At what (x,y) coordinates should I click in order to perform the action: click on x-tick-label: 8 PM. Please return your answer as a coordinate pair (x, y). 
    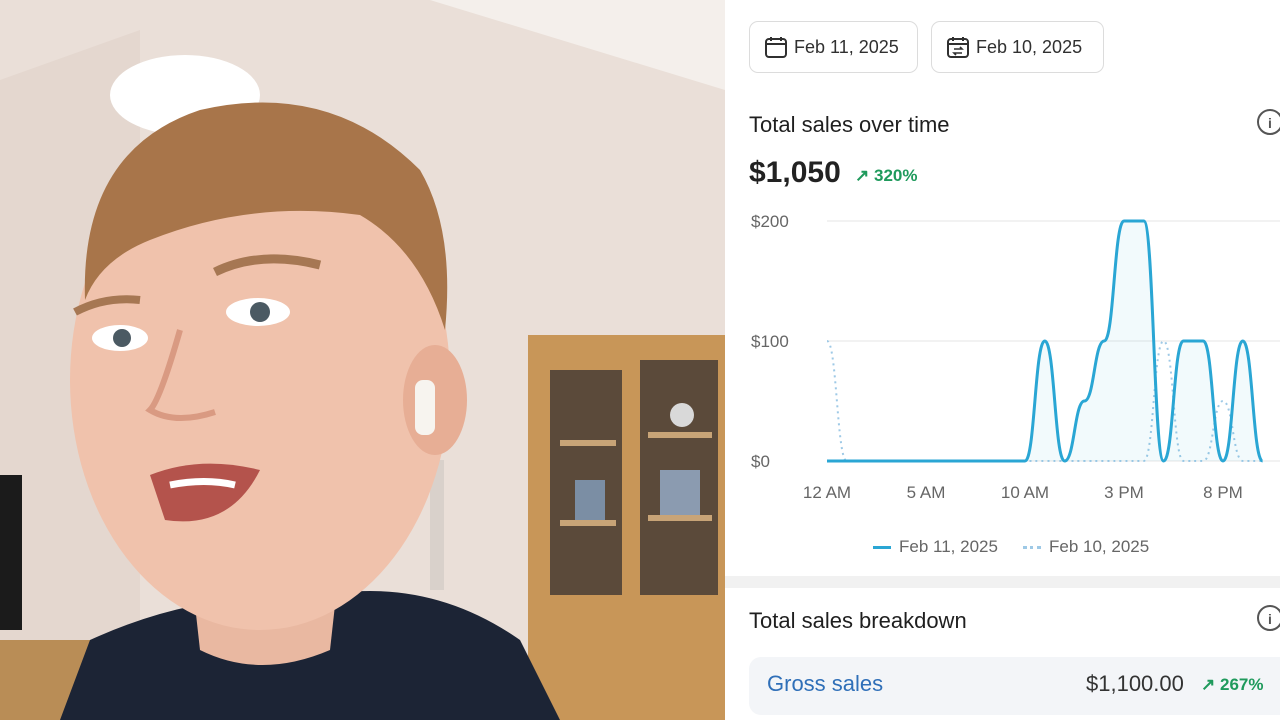
    Looking at the image, I should click on (1223, 491).